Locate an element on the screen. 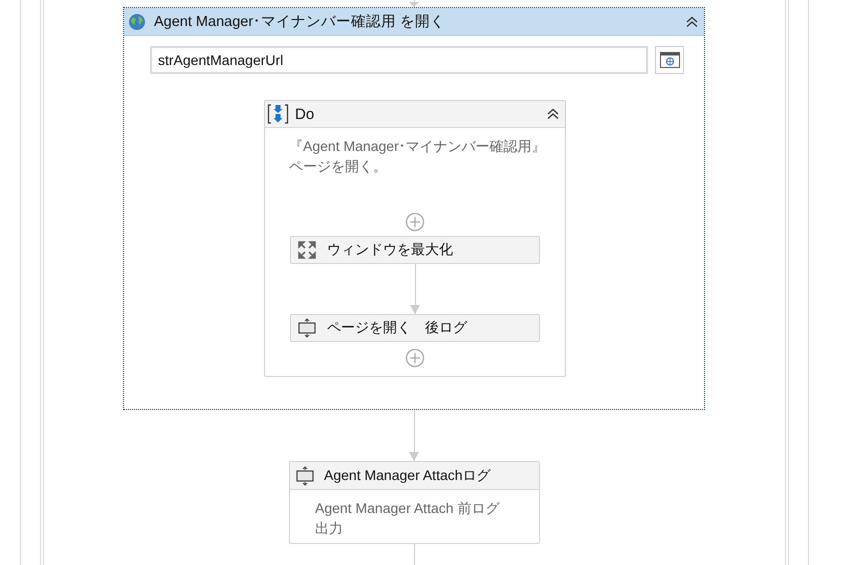 This screenshot has width=843, height=565. activity-card: Agent Manager Attachログ Agent Manager Attach 前ログ 出力 is located at coordinates (414, 502).